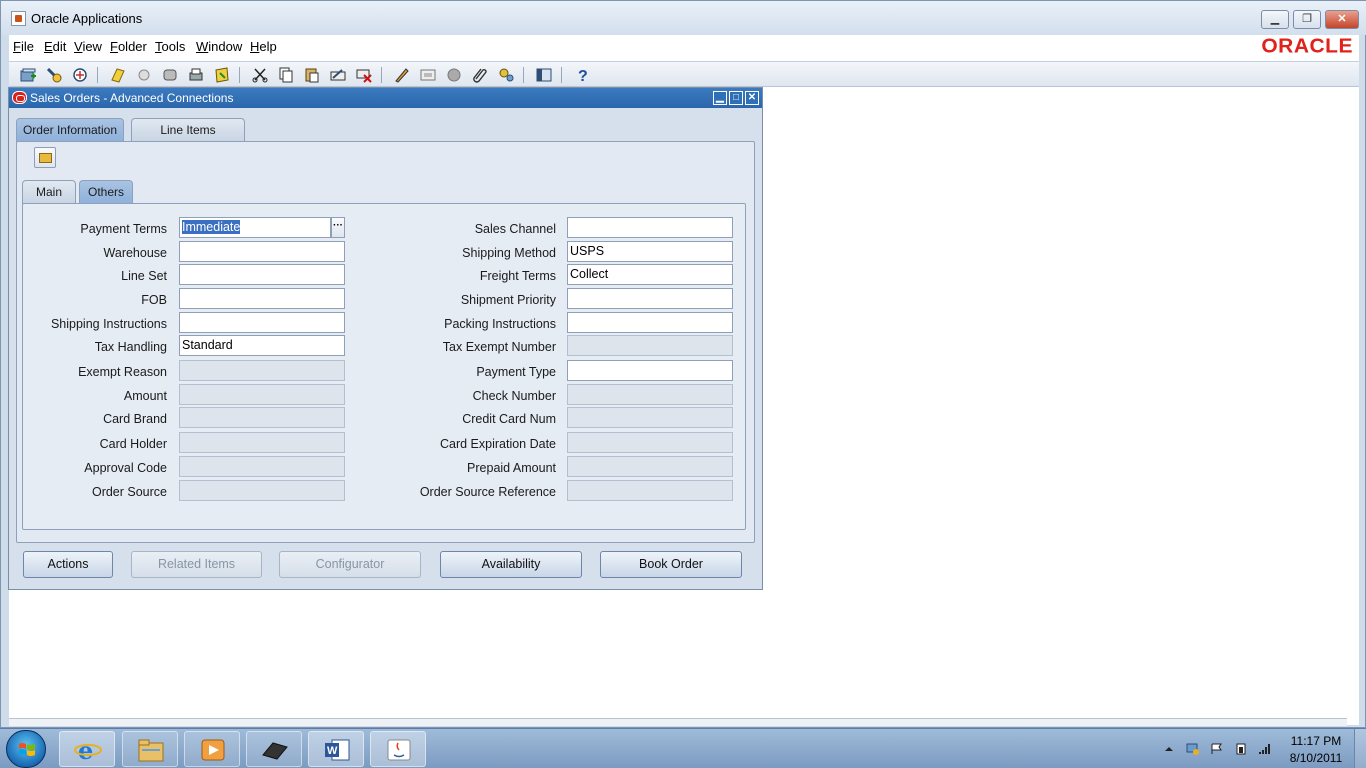  What do you see at coordinates (196, 75) in the screenshot?
I see `print-icon` at bounding box center [196, 75].